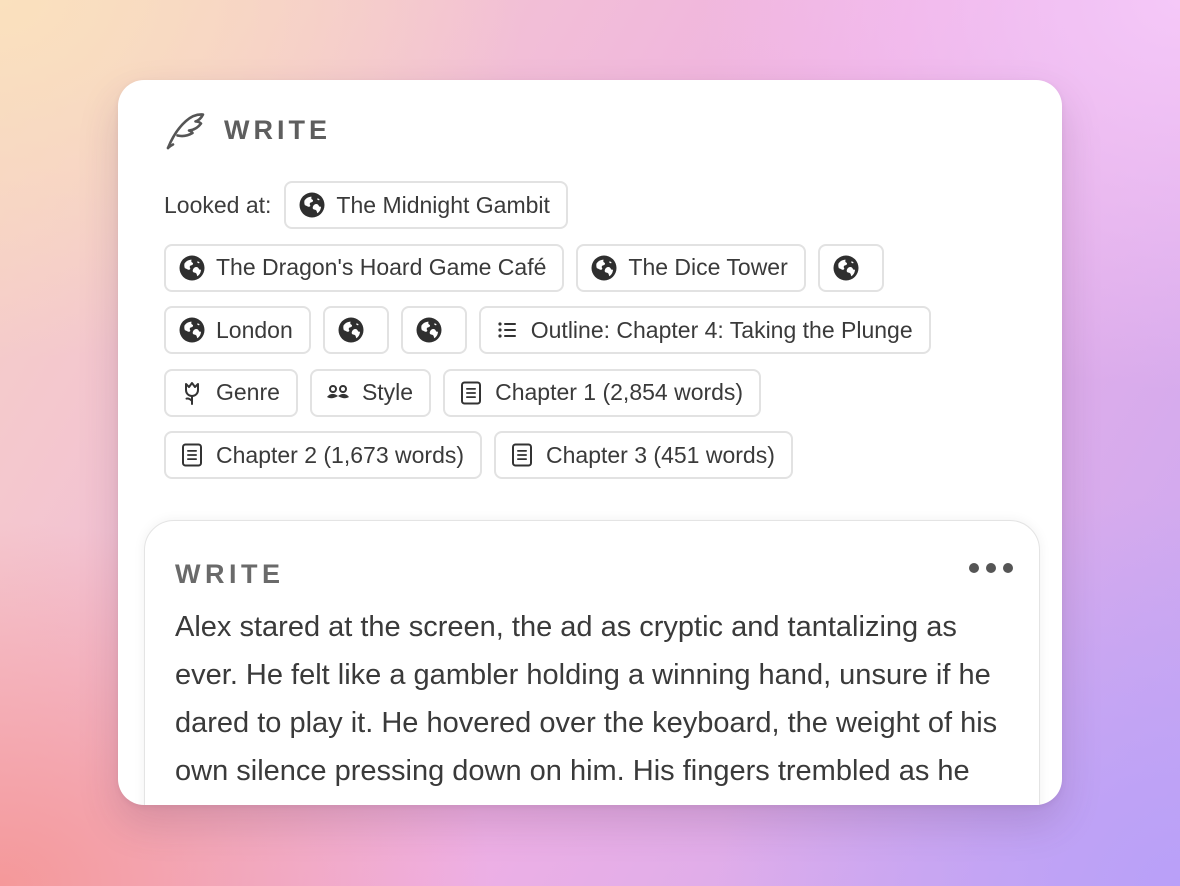 The width and height of the screenshot is (1180, 886). What do you see at coordinates (387, 392) in the screenshot?
I see `source-chip-label: Style` at bounding box center [387, 392].